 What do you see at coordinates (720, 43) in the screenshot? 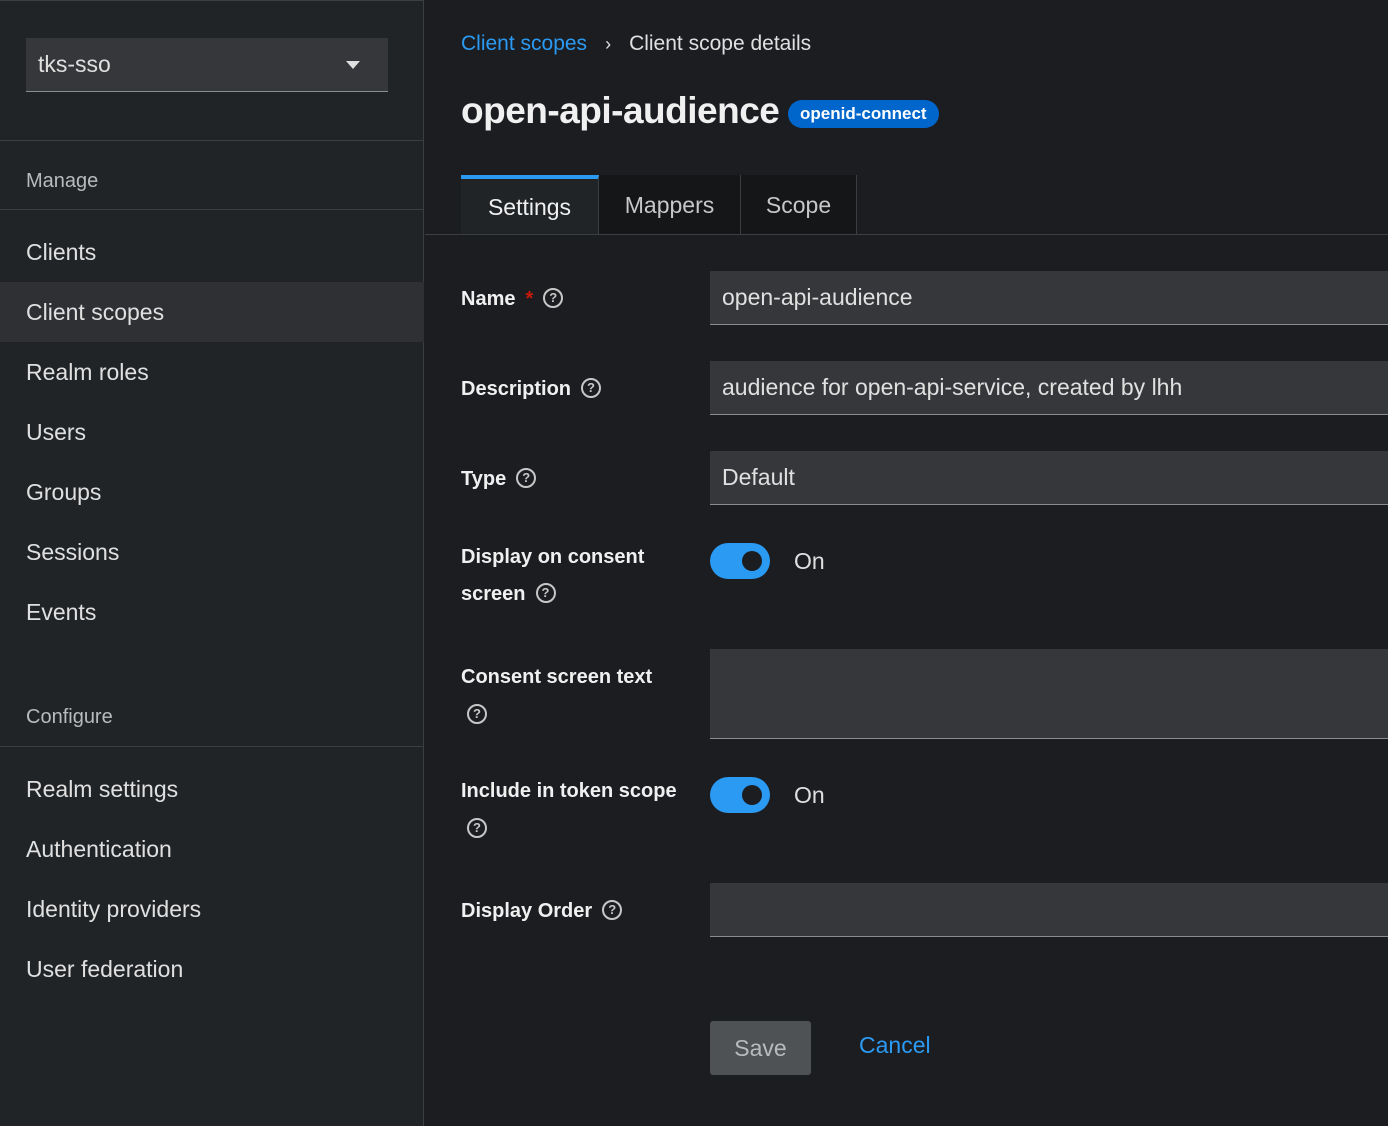
I see `breadcrumb-current: Client scope details` at bounding box center [720, 43].